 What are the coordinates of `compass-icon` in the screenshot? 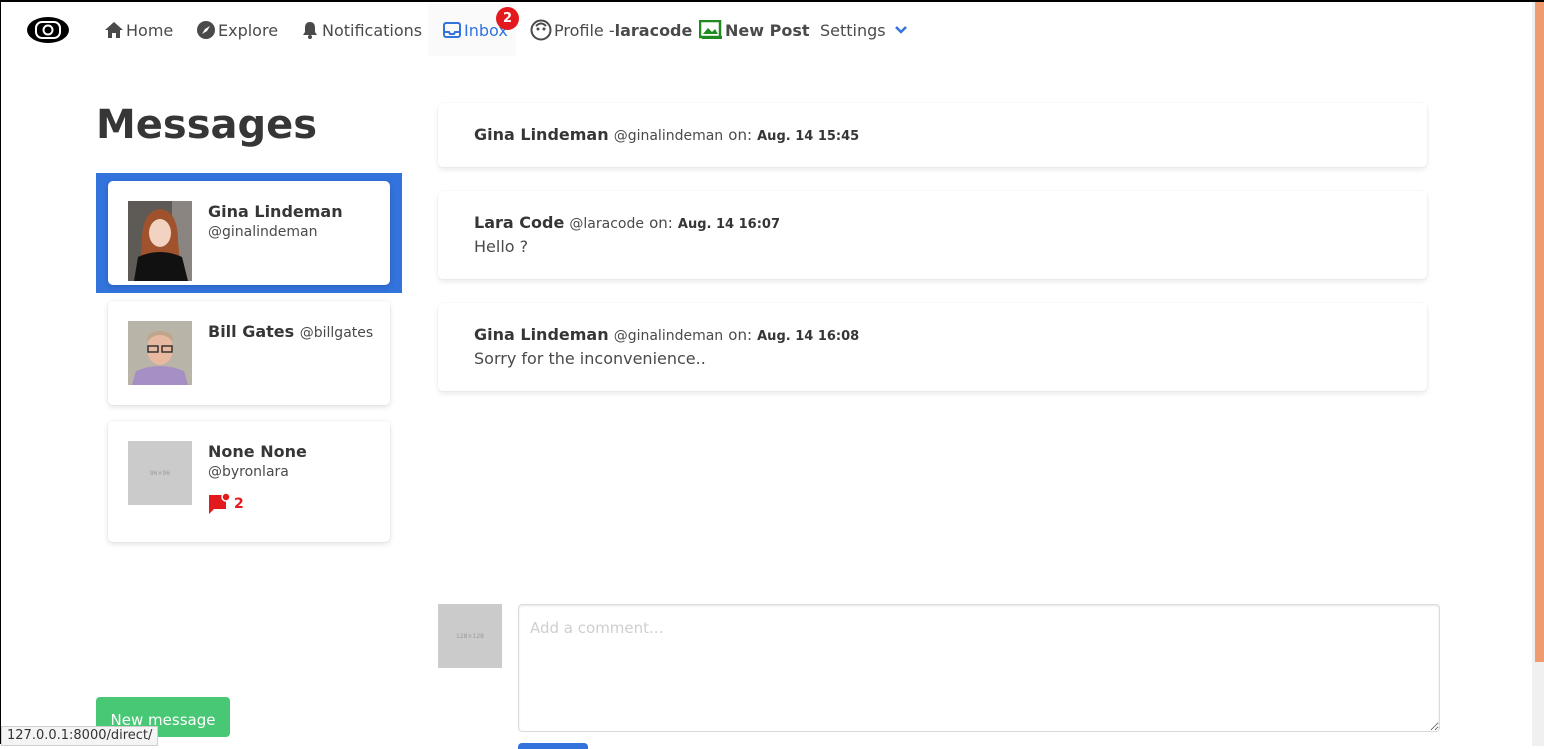 It's located at (206, 30).